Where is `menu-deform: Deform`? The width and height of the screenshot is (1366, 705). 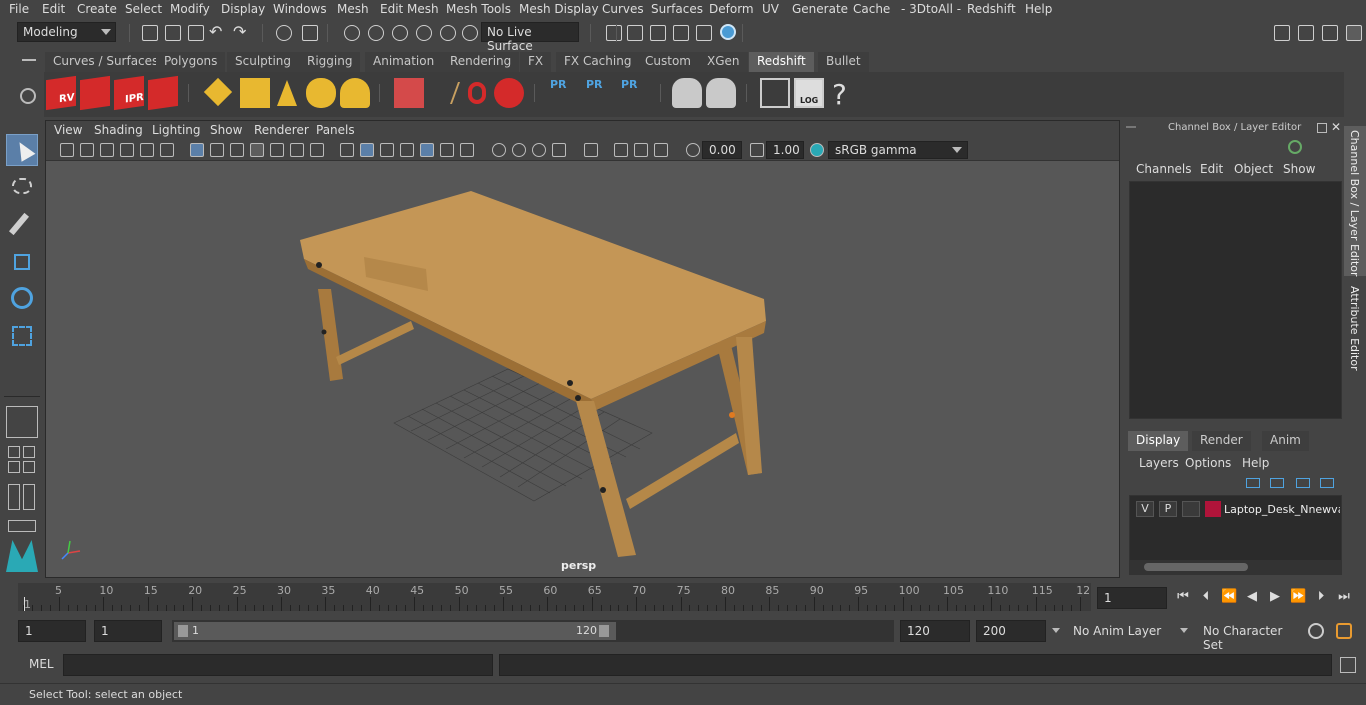
menu-deform: Deform is located at coordinates (731, 9).